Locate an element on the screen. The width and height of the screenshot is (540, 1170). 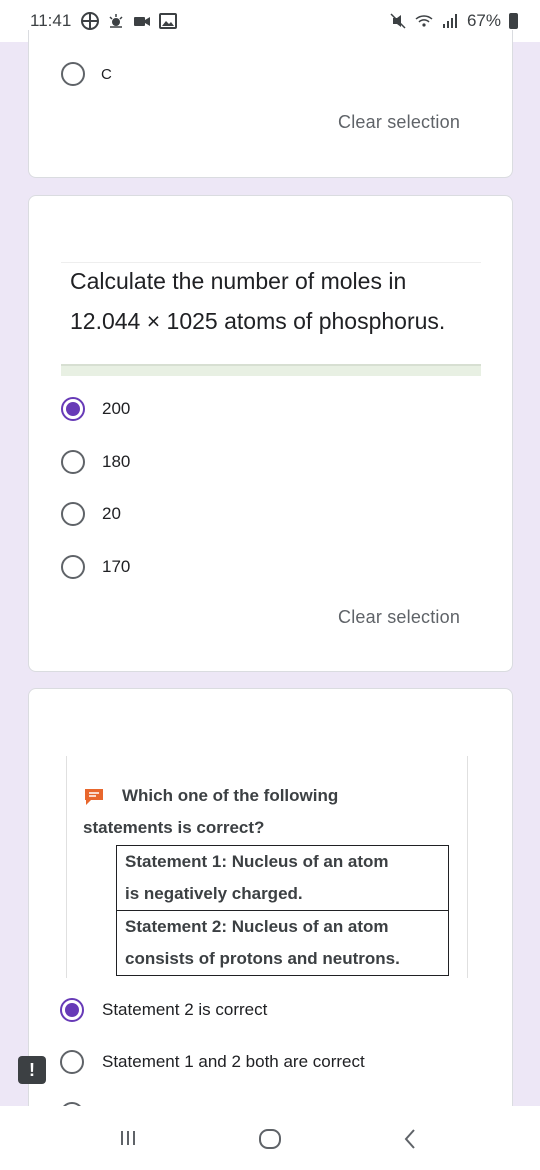
video-icon is located at coordinates (142, 21).